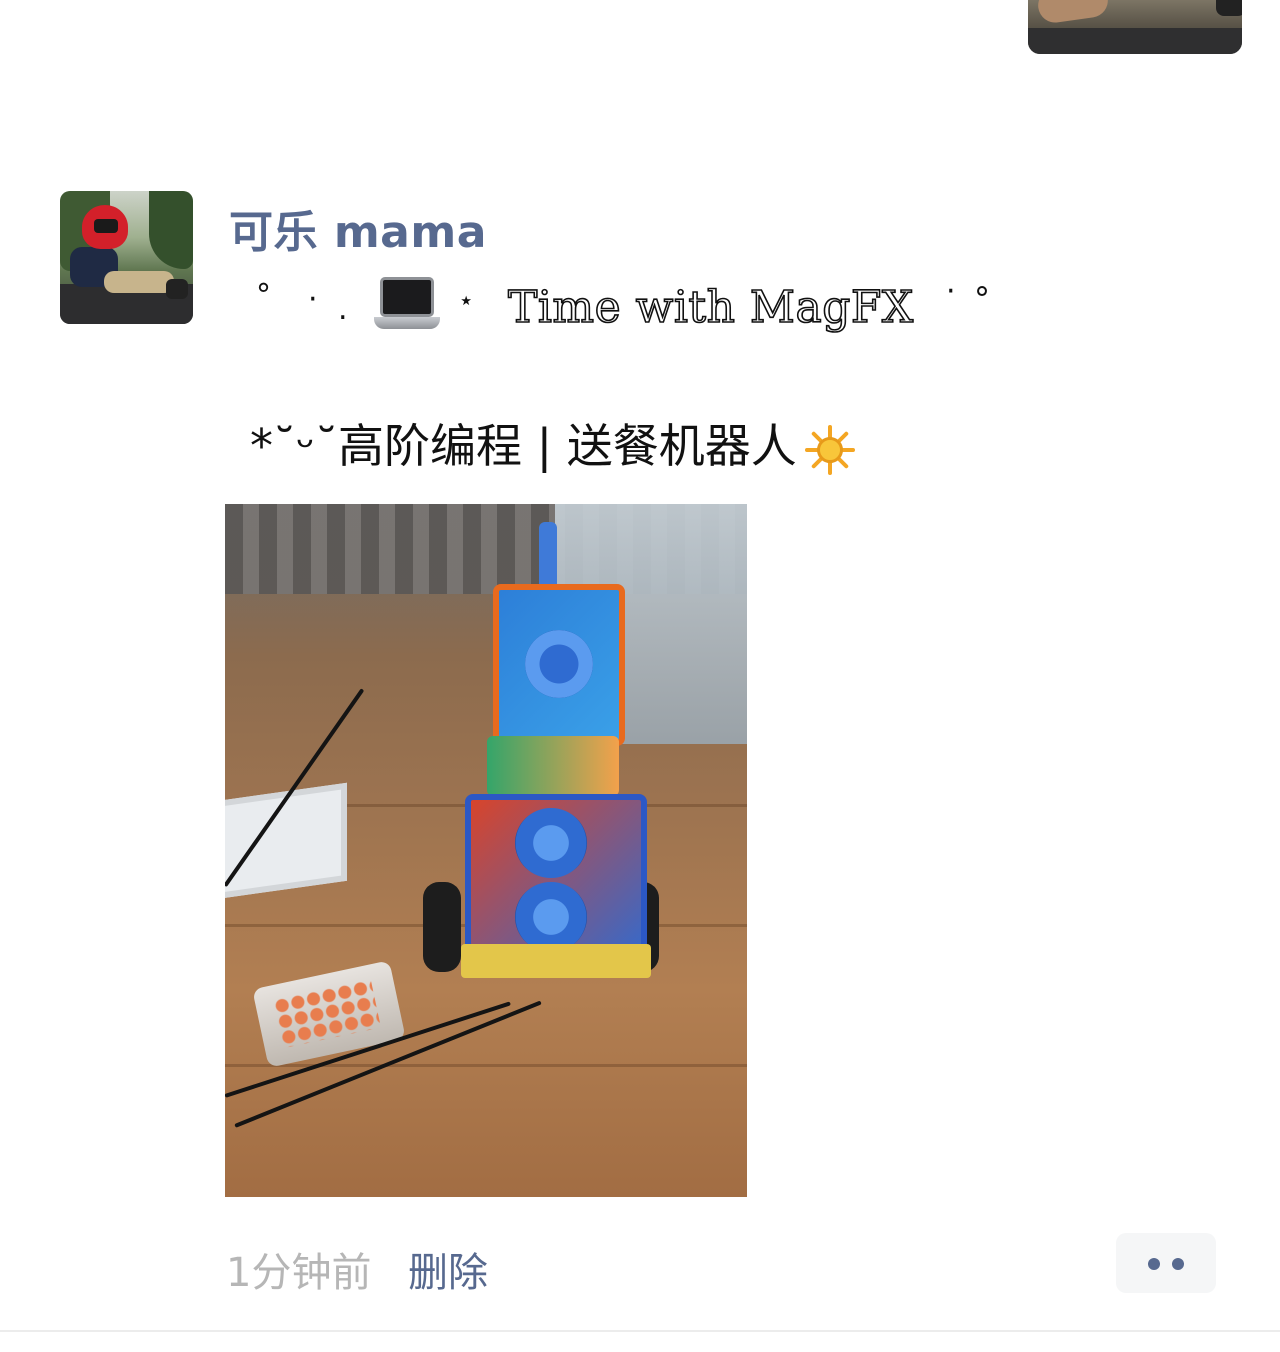 This screenshot has height=1352, width=1280. Describe the element at coordinates (556, 961) in the screenshot. I see `robot-base` at that location.